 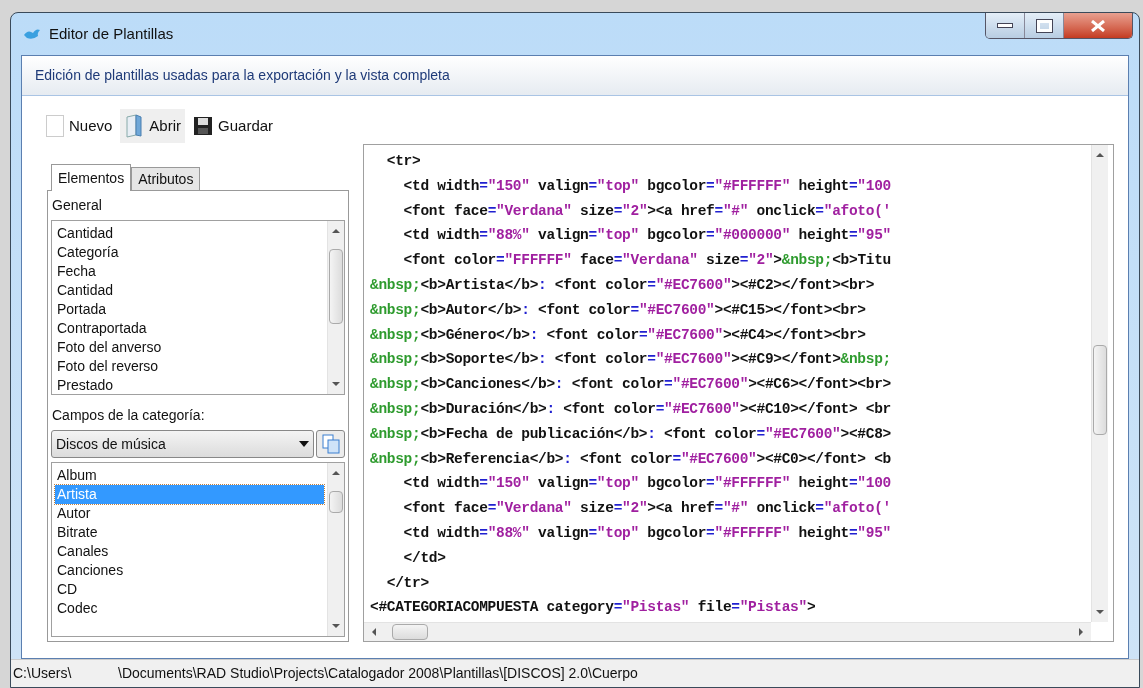 What do you see at coordinates (618, 335) in the screenshot?
I see `code-line: &nbsp;<b>Género</b>: <font color="#EC7600"><#C4></font><br>` at bounding box center [618, 335].